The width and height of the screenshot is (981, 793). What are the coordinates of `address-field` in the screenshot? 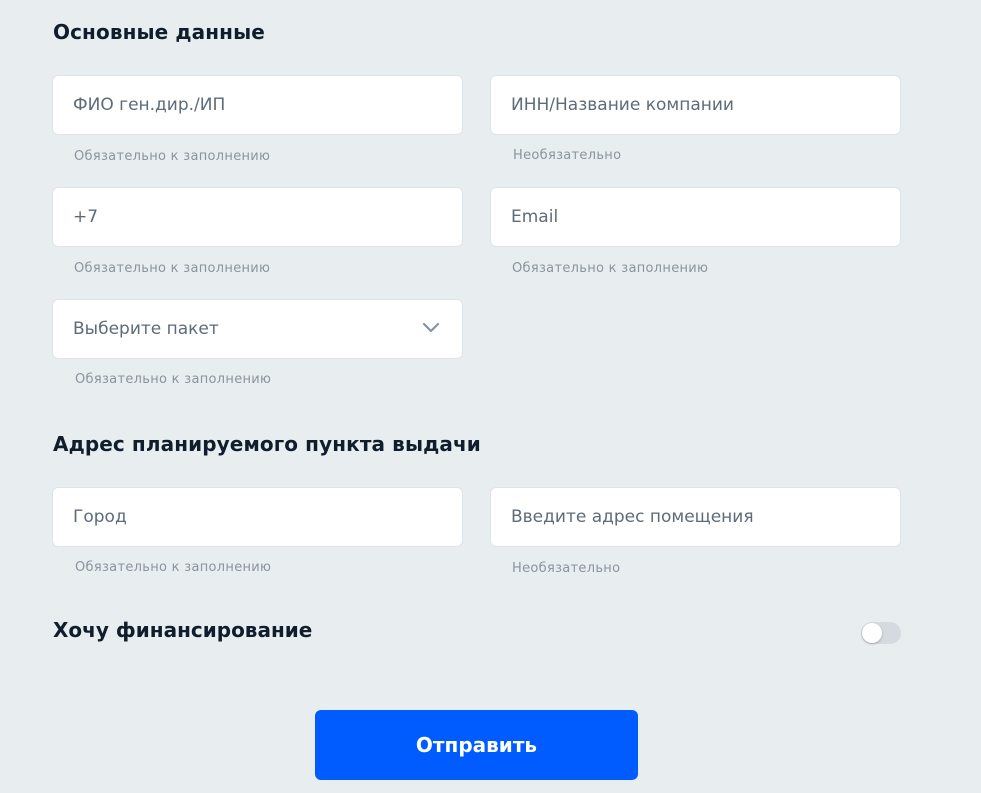 It's located at (695, 517).